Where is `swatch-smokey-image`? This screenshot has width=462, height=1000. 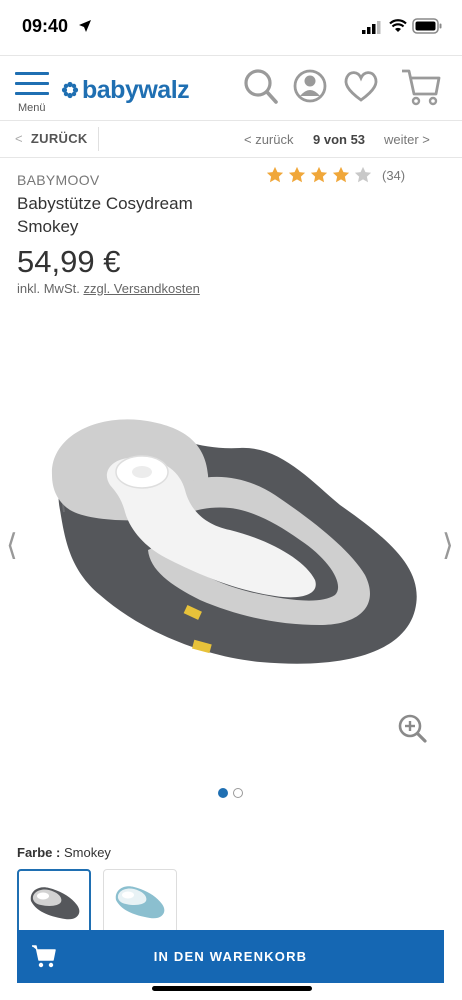
swatch-smokey-image is located at coordinates (55, 903).